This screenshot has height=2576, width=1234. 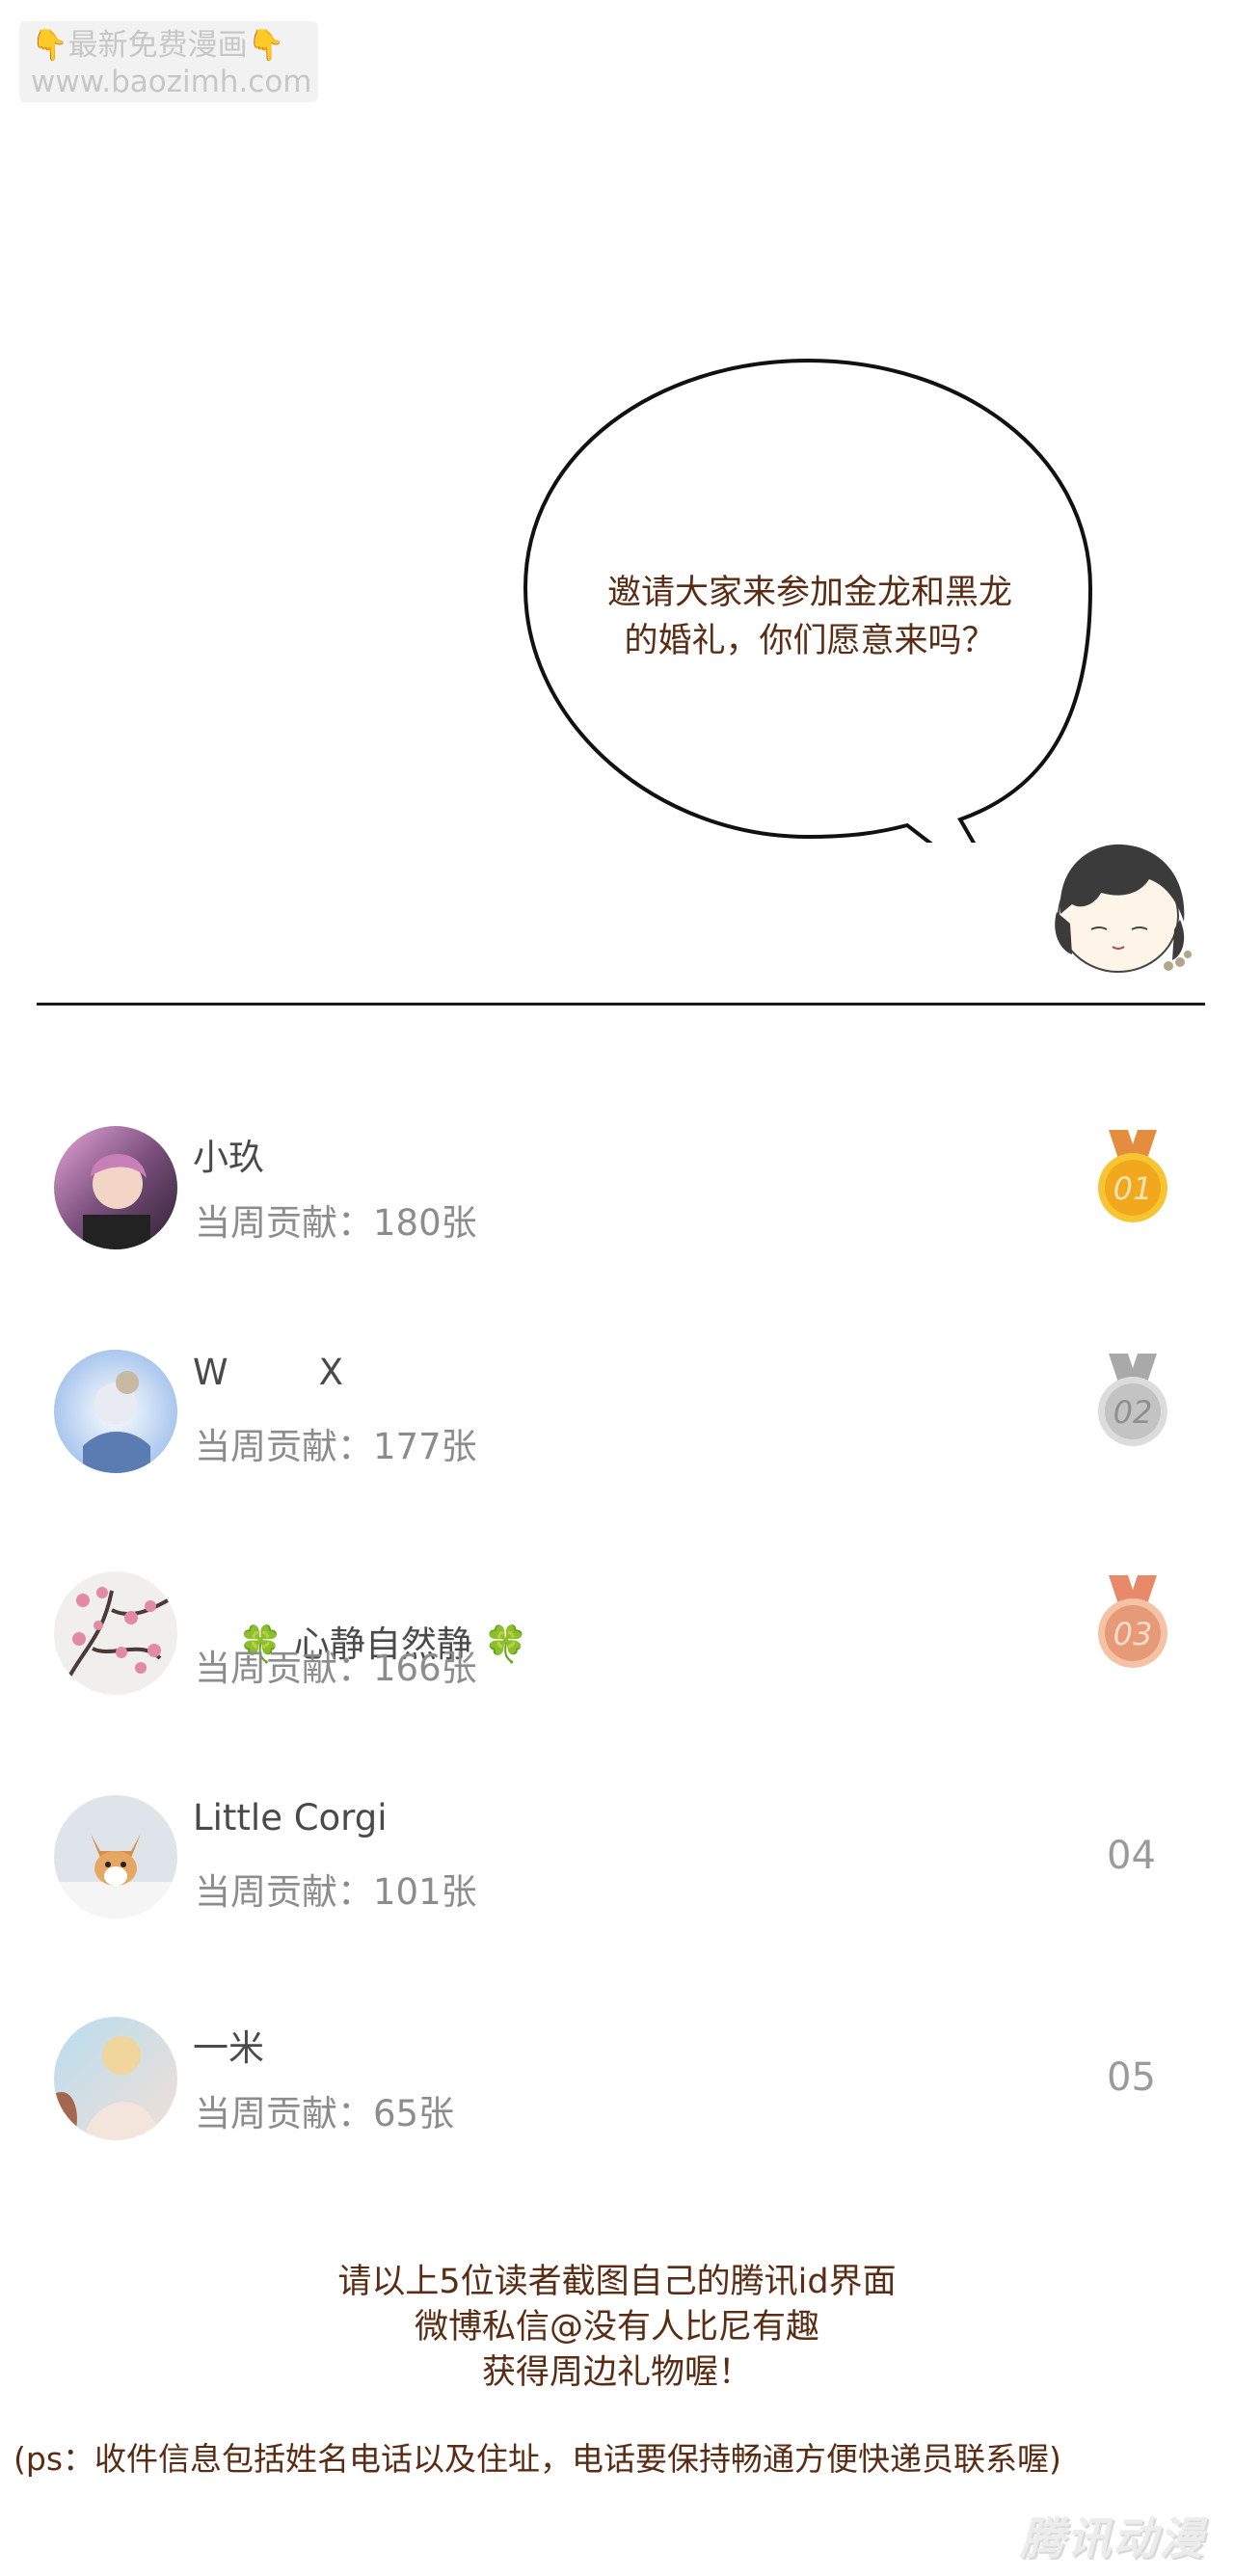 What do you see at coordinates (616, 2373) in the screenshot?
I see `notice-line-3: 获得周边礼物喔！` at bounding box center [616, 2373].